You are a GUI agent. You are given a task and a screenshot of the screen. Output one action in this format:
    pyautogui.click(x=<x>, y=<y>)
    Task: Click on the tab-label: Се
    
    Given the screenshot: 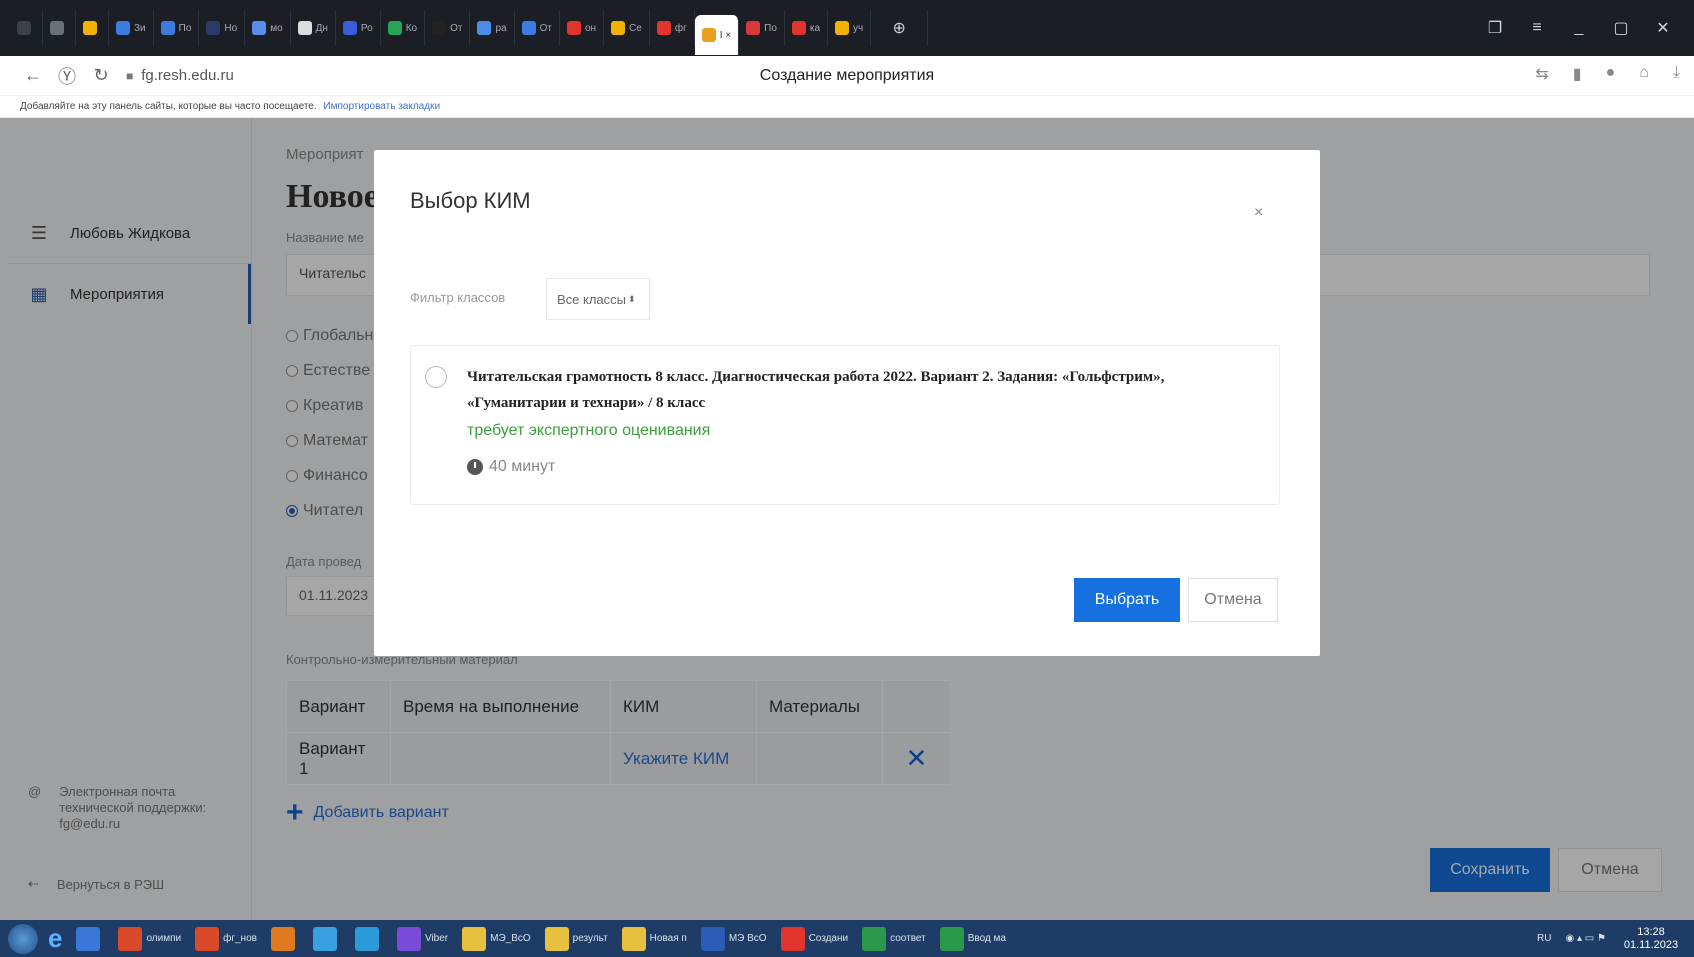 What is the action you would take?
    pyautogui.click(x=635, y=28)
    